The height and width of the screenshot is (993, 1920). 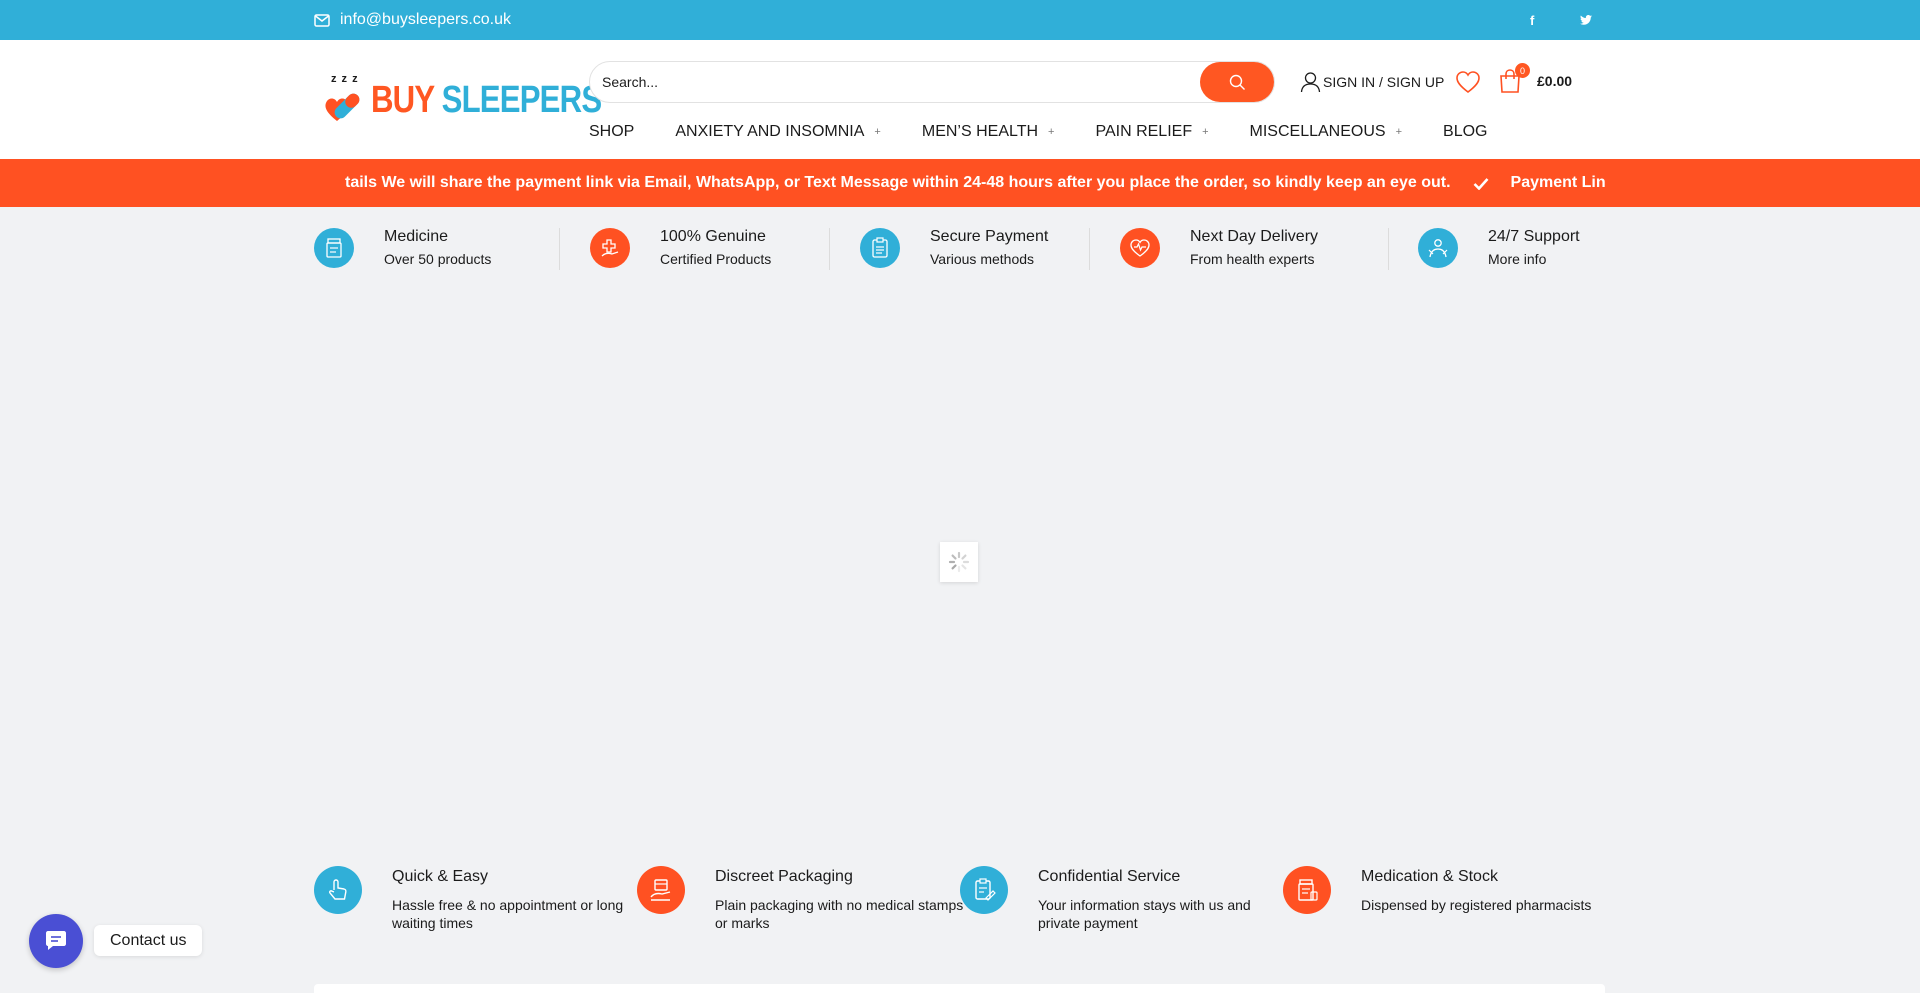 I want to click on feature-secure-payment: Secure Payment Various methods, so click(x=954, y=248).